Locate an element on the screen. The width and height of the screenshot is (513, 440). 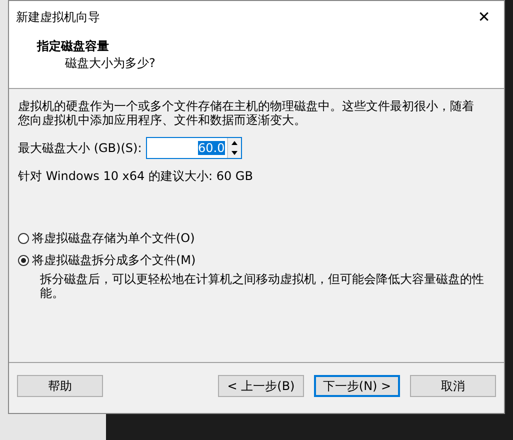
description-text: 虚拟机的硬盘作为一个或多个文件存储在主机的物理磁盘中。这些文件最初很小，随着您向虚拟机中添加应用程序、文件和数据而逐渐变大。 is located at coordinates (246, 113).